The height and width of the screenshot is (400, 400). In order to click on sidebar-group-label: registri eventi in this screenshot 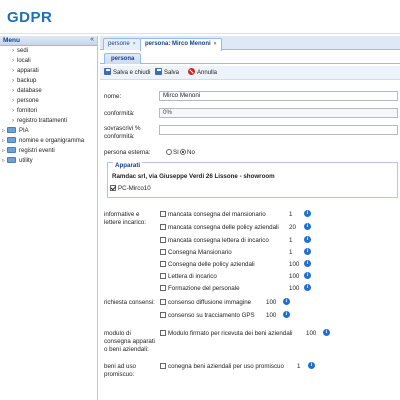, I will do `click(37, 151)`.